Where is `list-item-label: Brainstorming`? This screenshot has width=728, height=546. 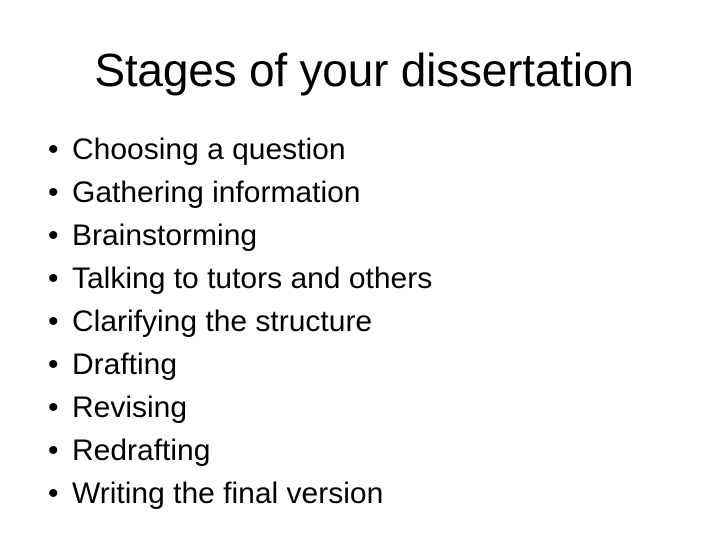 list-item-label: Brainstorming is located at coordinates (165, 235).